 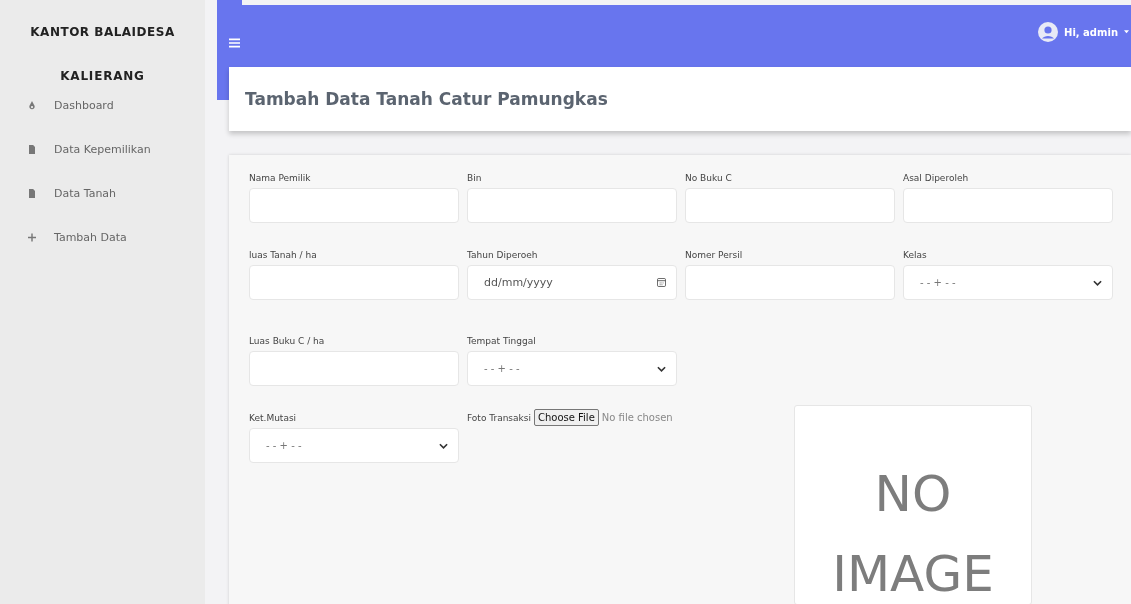 I want to click on brand-title: KANTOR BALAIDESA, so click(x=102, y=32).